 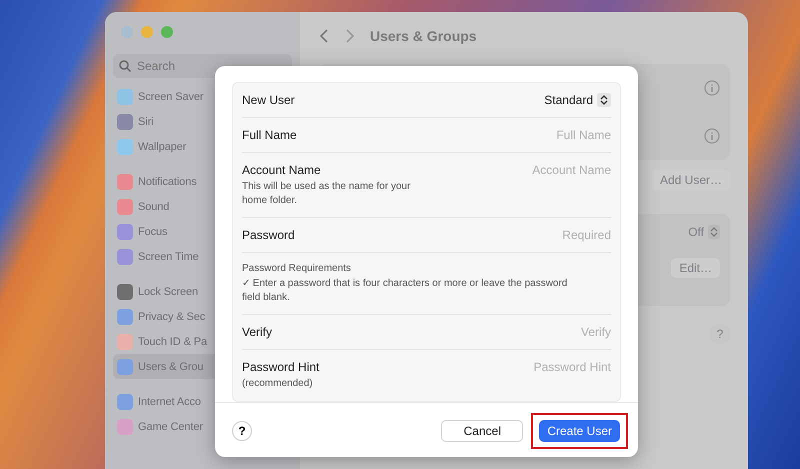 What do you see at coordinates (536, 367) in the screenshot?
I see `text-field: Password Hint` at bounding box center [536, 367].